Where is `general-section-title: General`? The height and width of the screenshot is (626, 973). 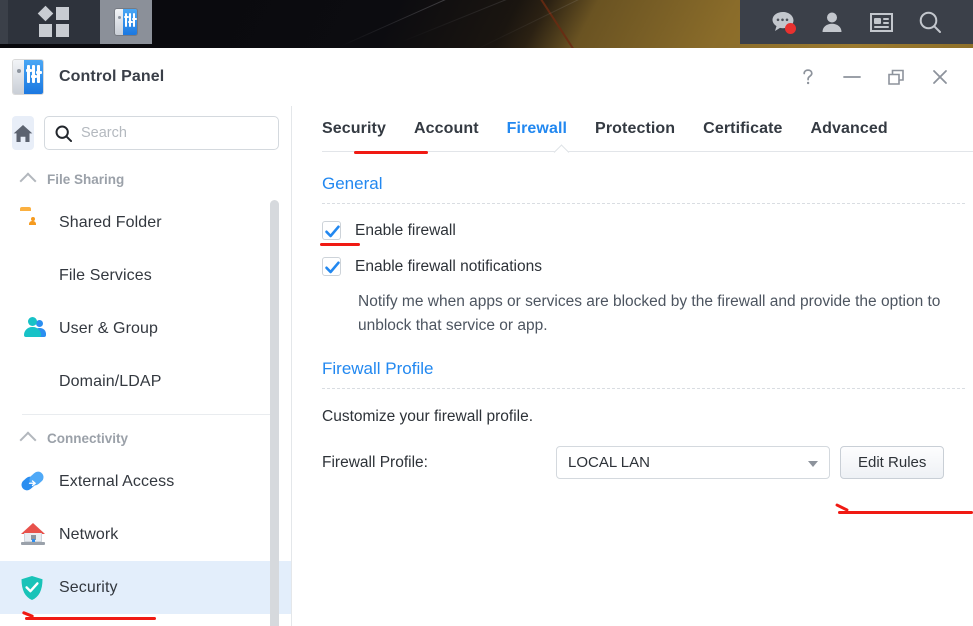 general-section-title: General is located at coordinates (352, 183).